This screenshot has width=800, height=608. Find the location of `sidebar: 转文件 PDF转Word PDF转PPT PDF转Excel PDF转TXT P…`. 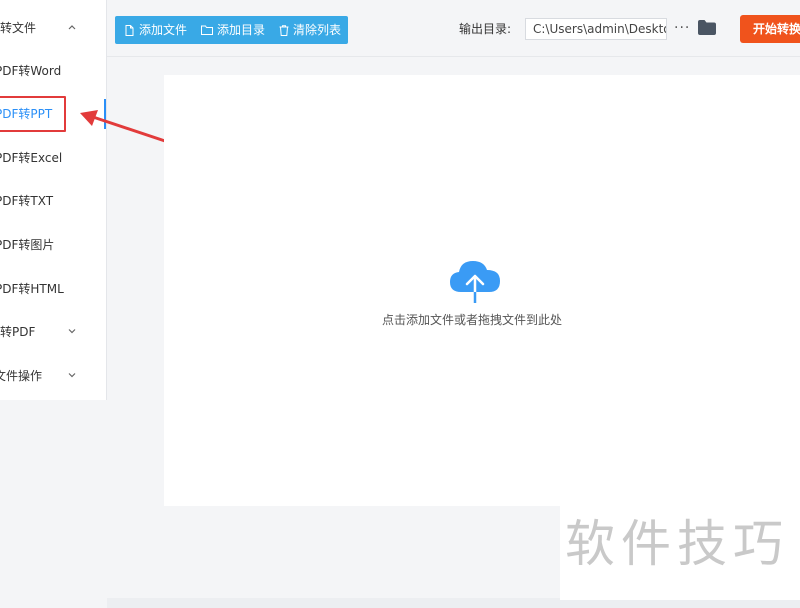

sidebar: 转文件 PDF转Word PDF转PPT PDF转Excel PDF转TXT P… is located at coordinates (53, 200).